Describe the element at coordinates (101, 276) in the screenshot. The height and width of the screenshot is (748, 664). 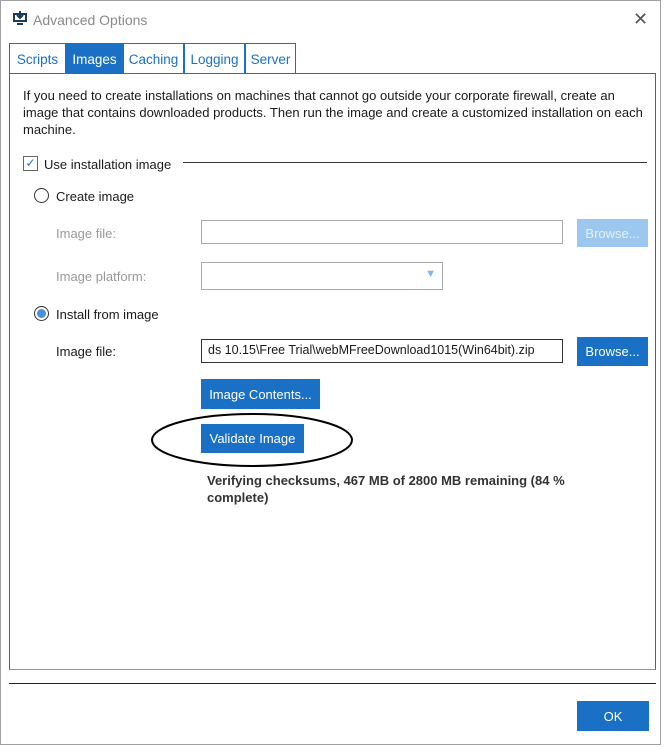
I see `platform-label: Image platform:` at that location.